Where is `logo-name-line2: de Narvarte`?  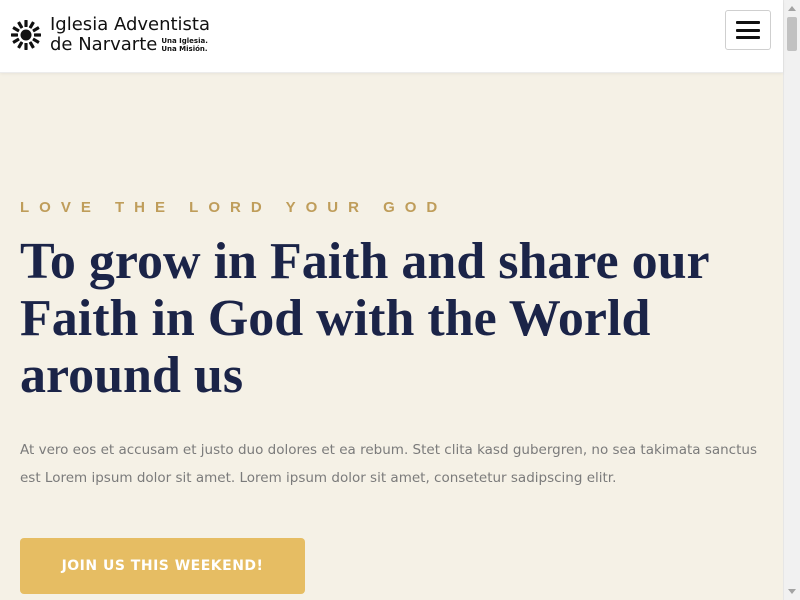 logo-name-line2: de Narvarte is located at coordinates (104, 44).